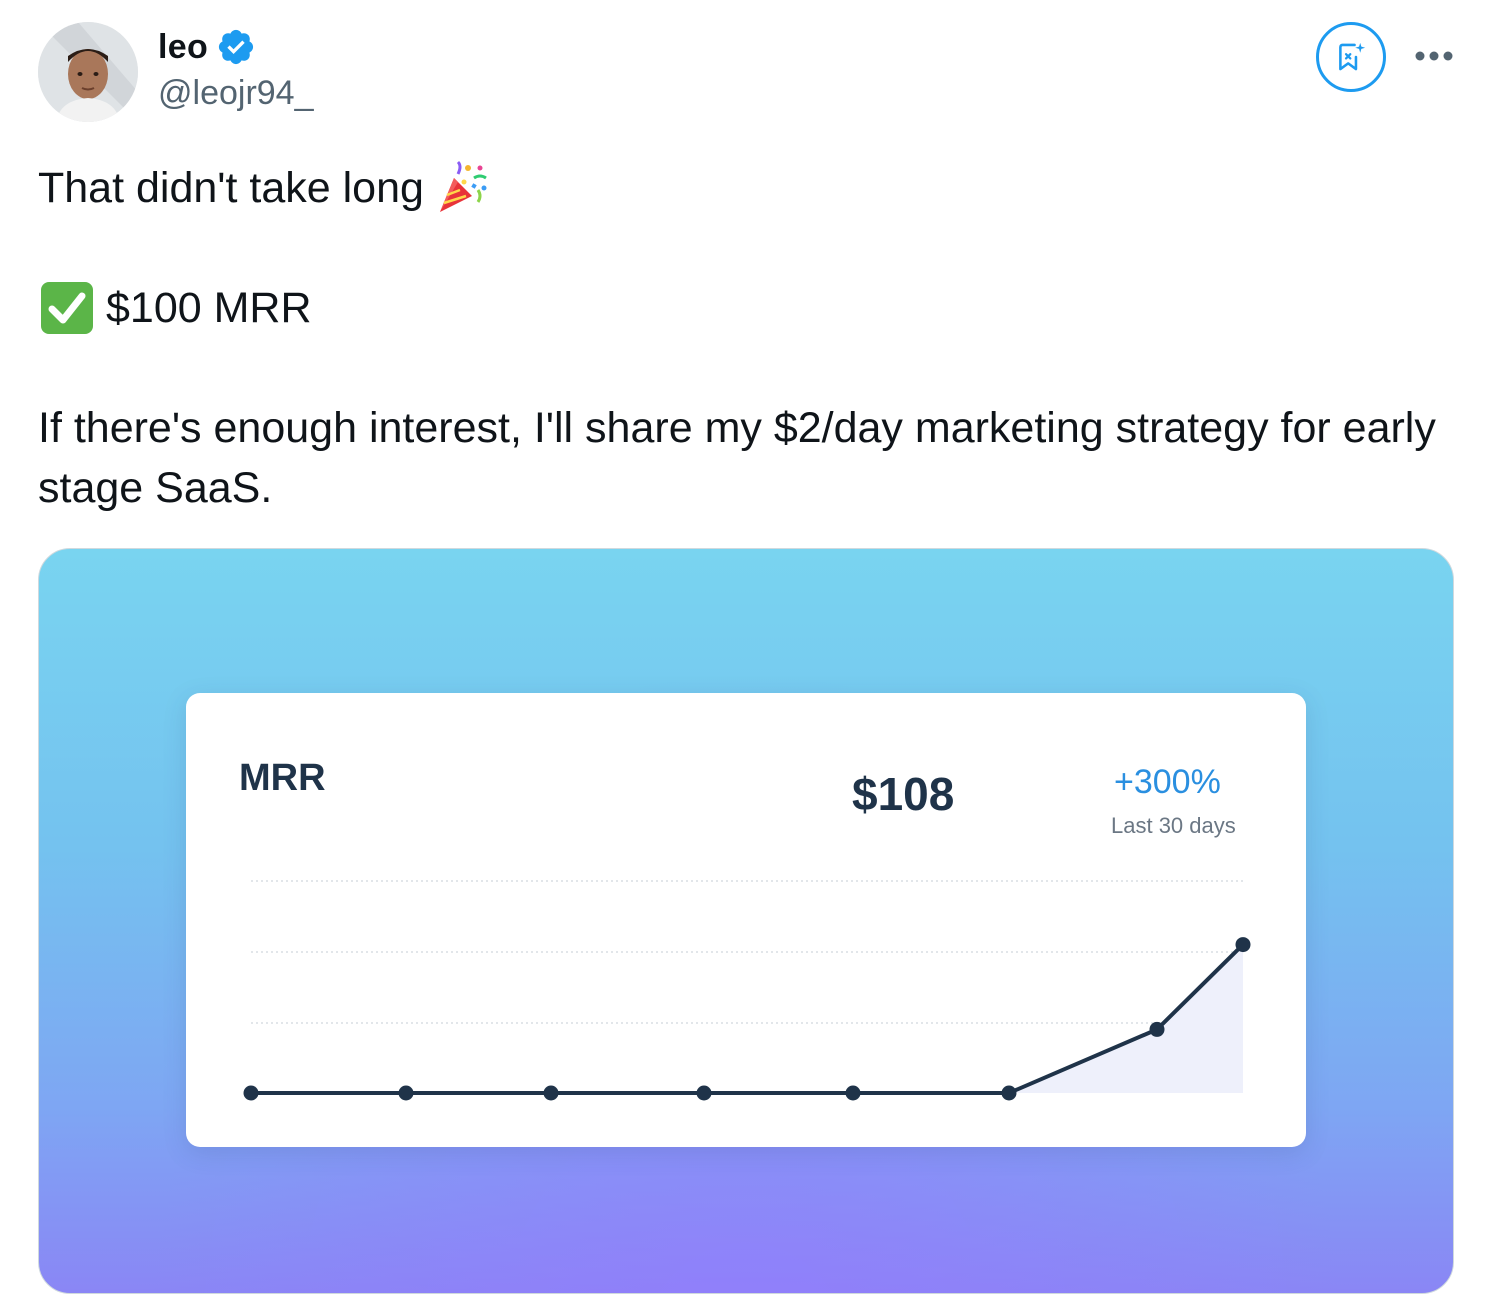 The height and width of the screenshot is (1308, 1488). Describe the element at coordinates (236, 47) in the screenshot. I see `verified-badge-icon` at that location.